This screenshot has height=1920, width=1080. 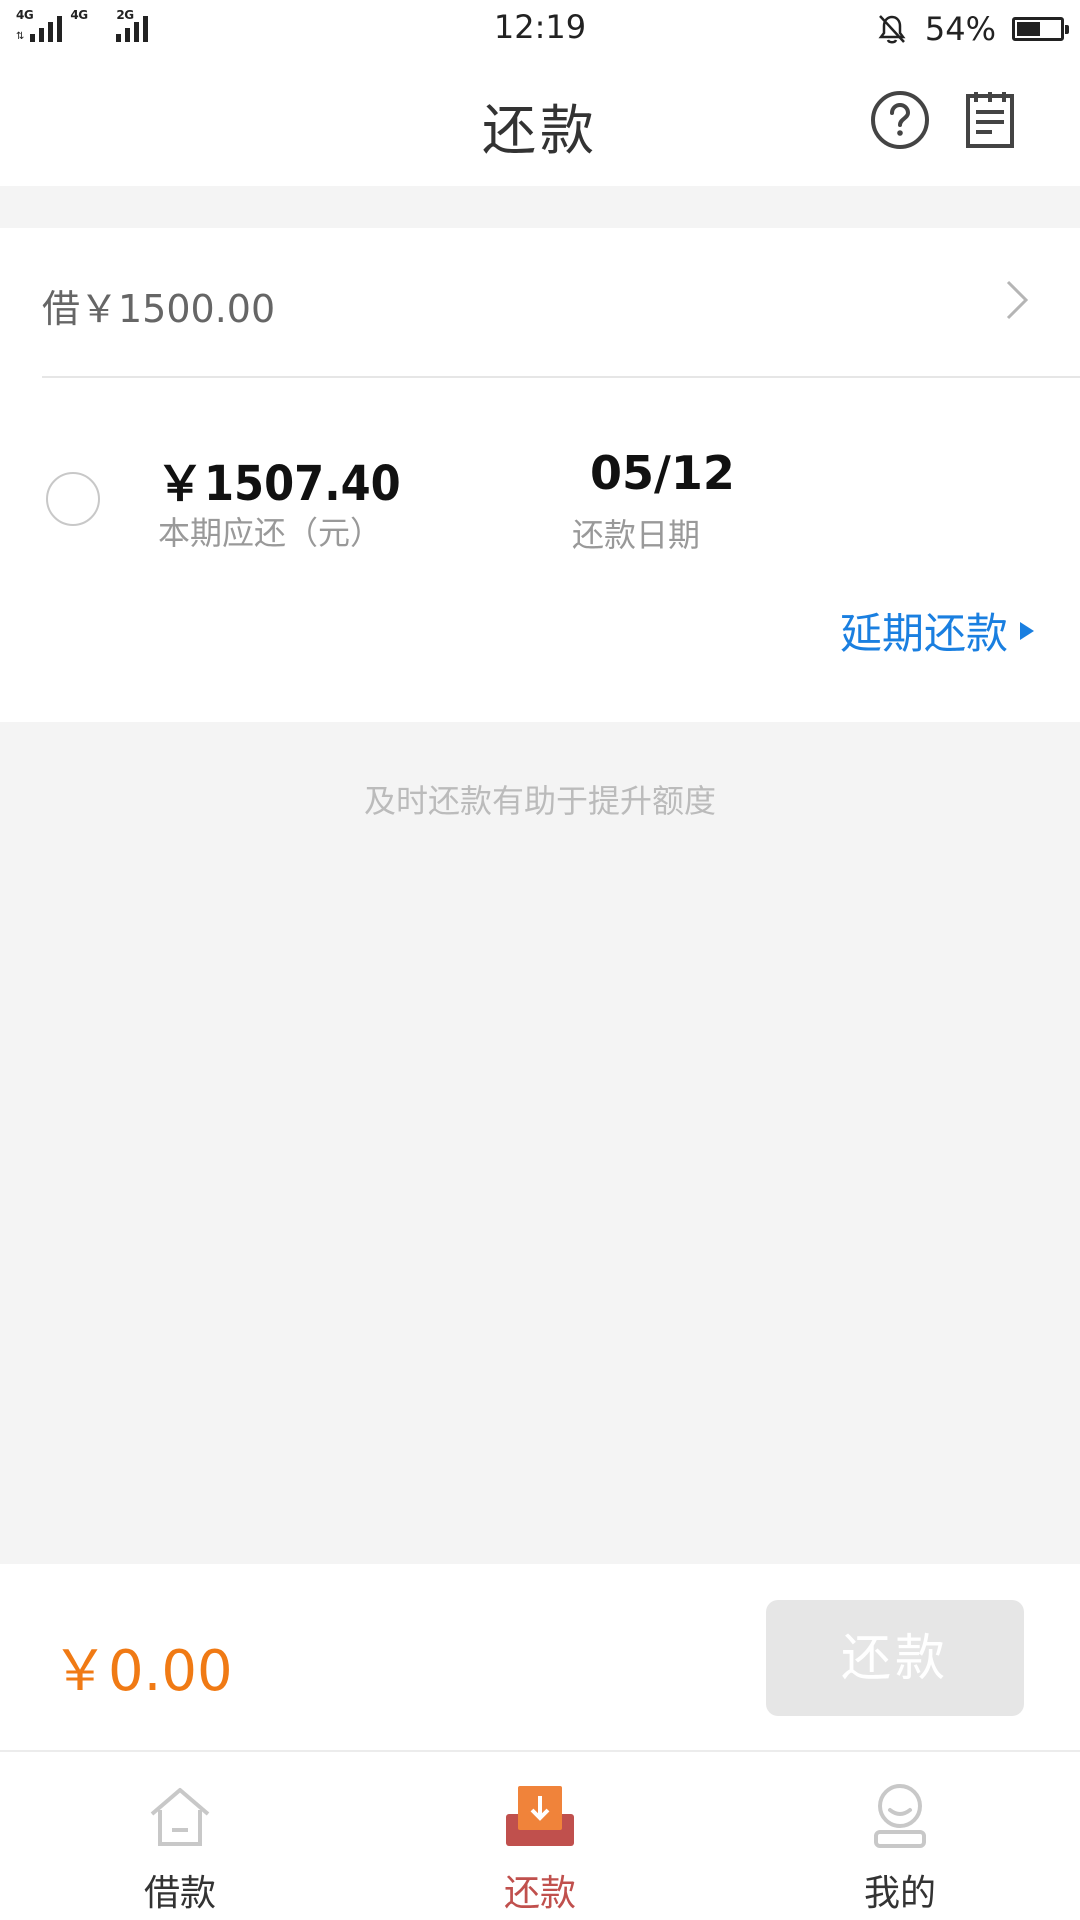 What do you see at coordinates (895, 1658) in the screenshot?
I see `repay-button: 还款` at bounding box center [895, 1658].